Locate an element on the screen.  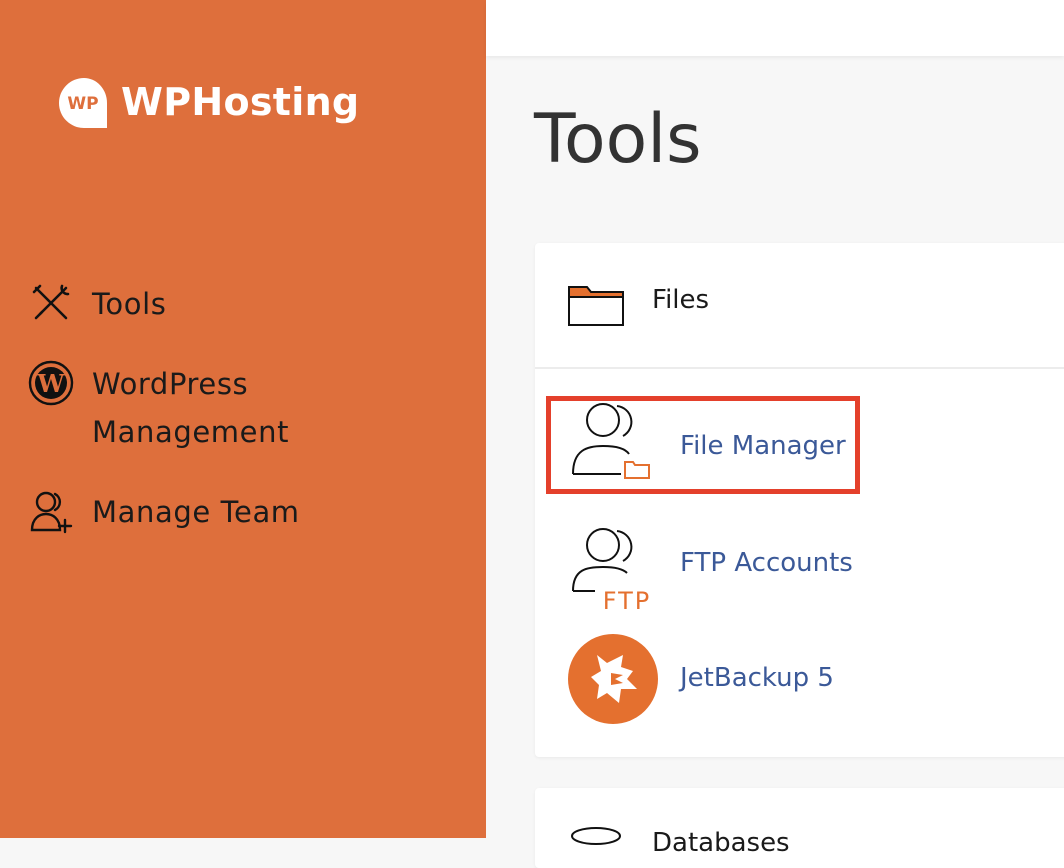
jetbackup-tool: JetBackup 5 is located at coordinates (799, 683).